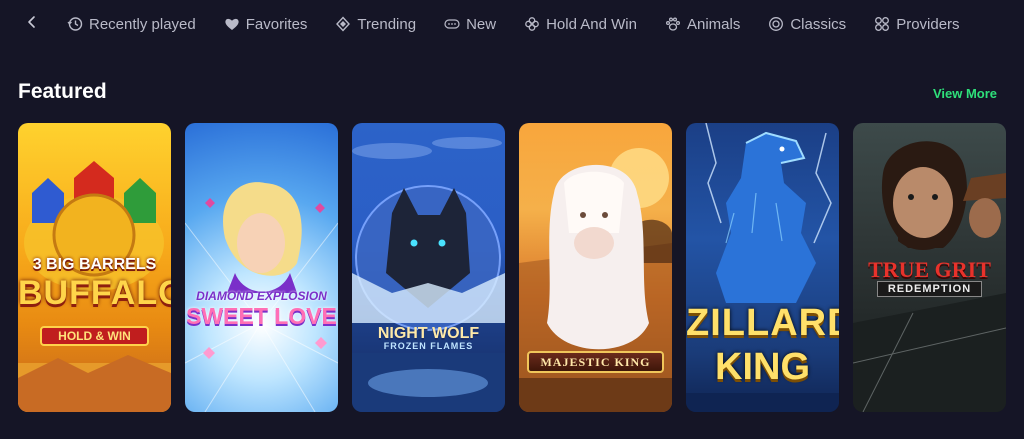 This screenshot has width=1024, height=439. What do you see at coordinates (532, 24) in the screenshot?
I see `clover-icon` at bounding box center [532, 24].